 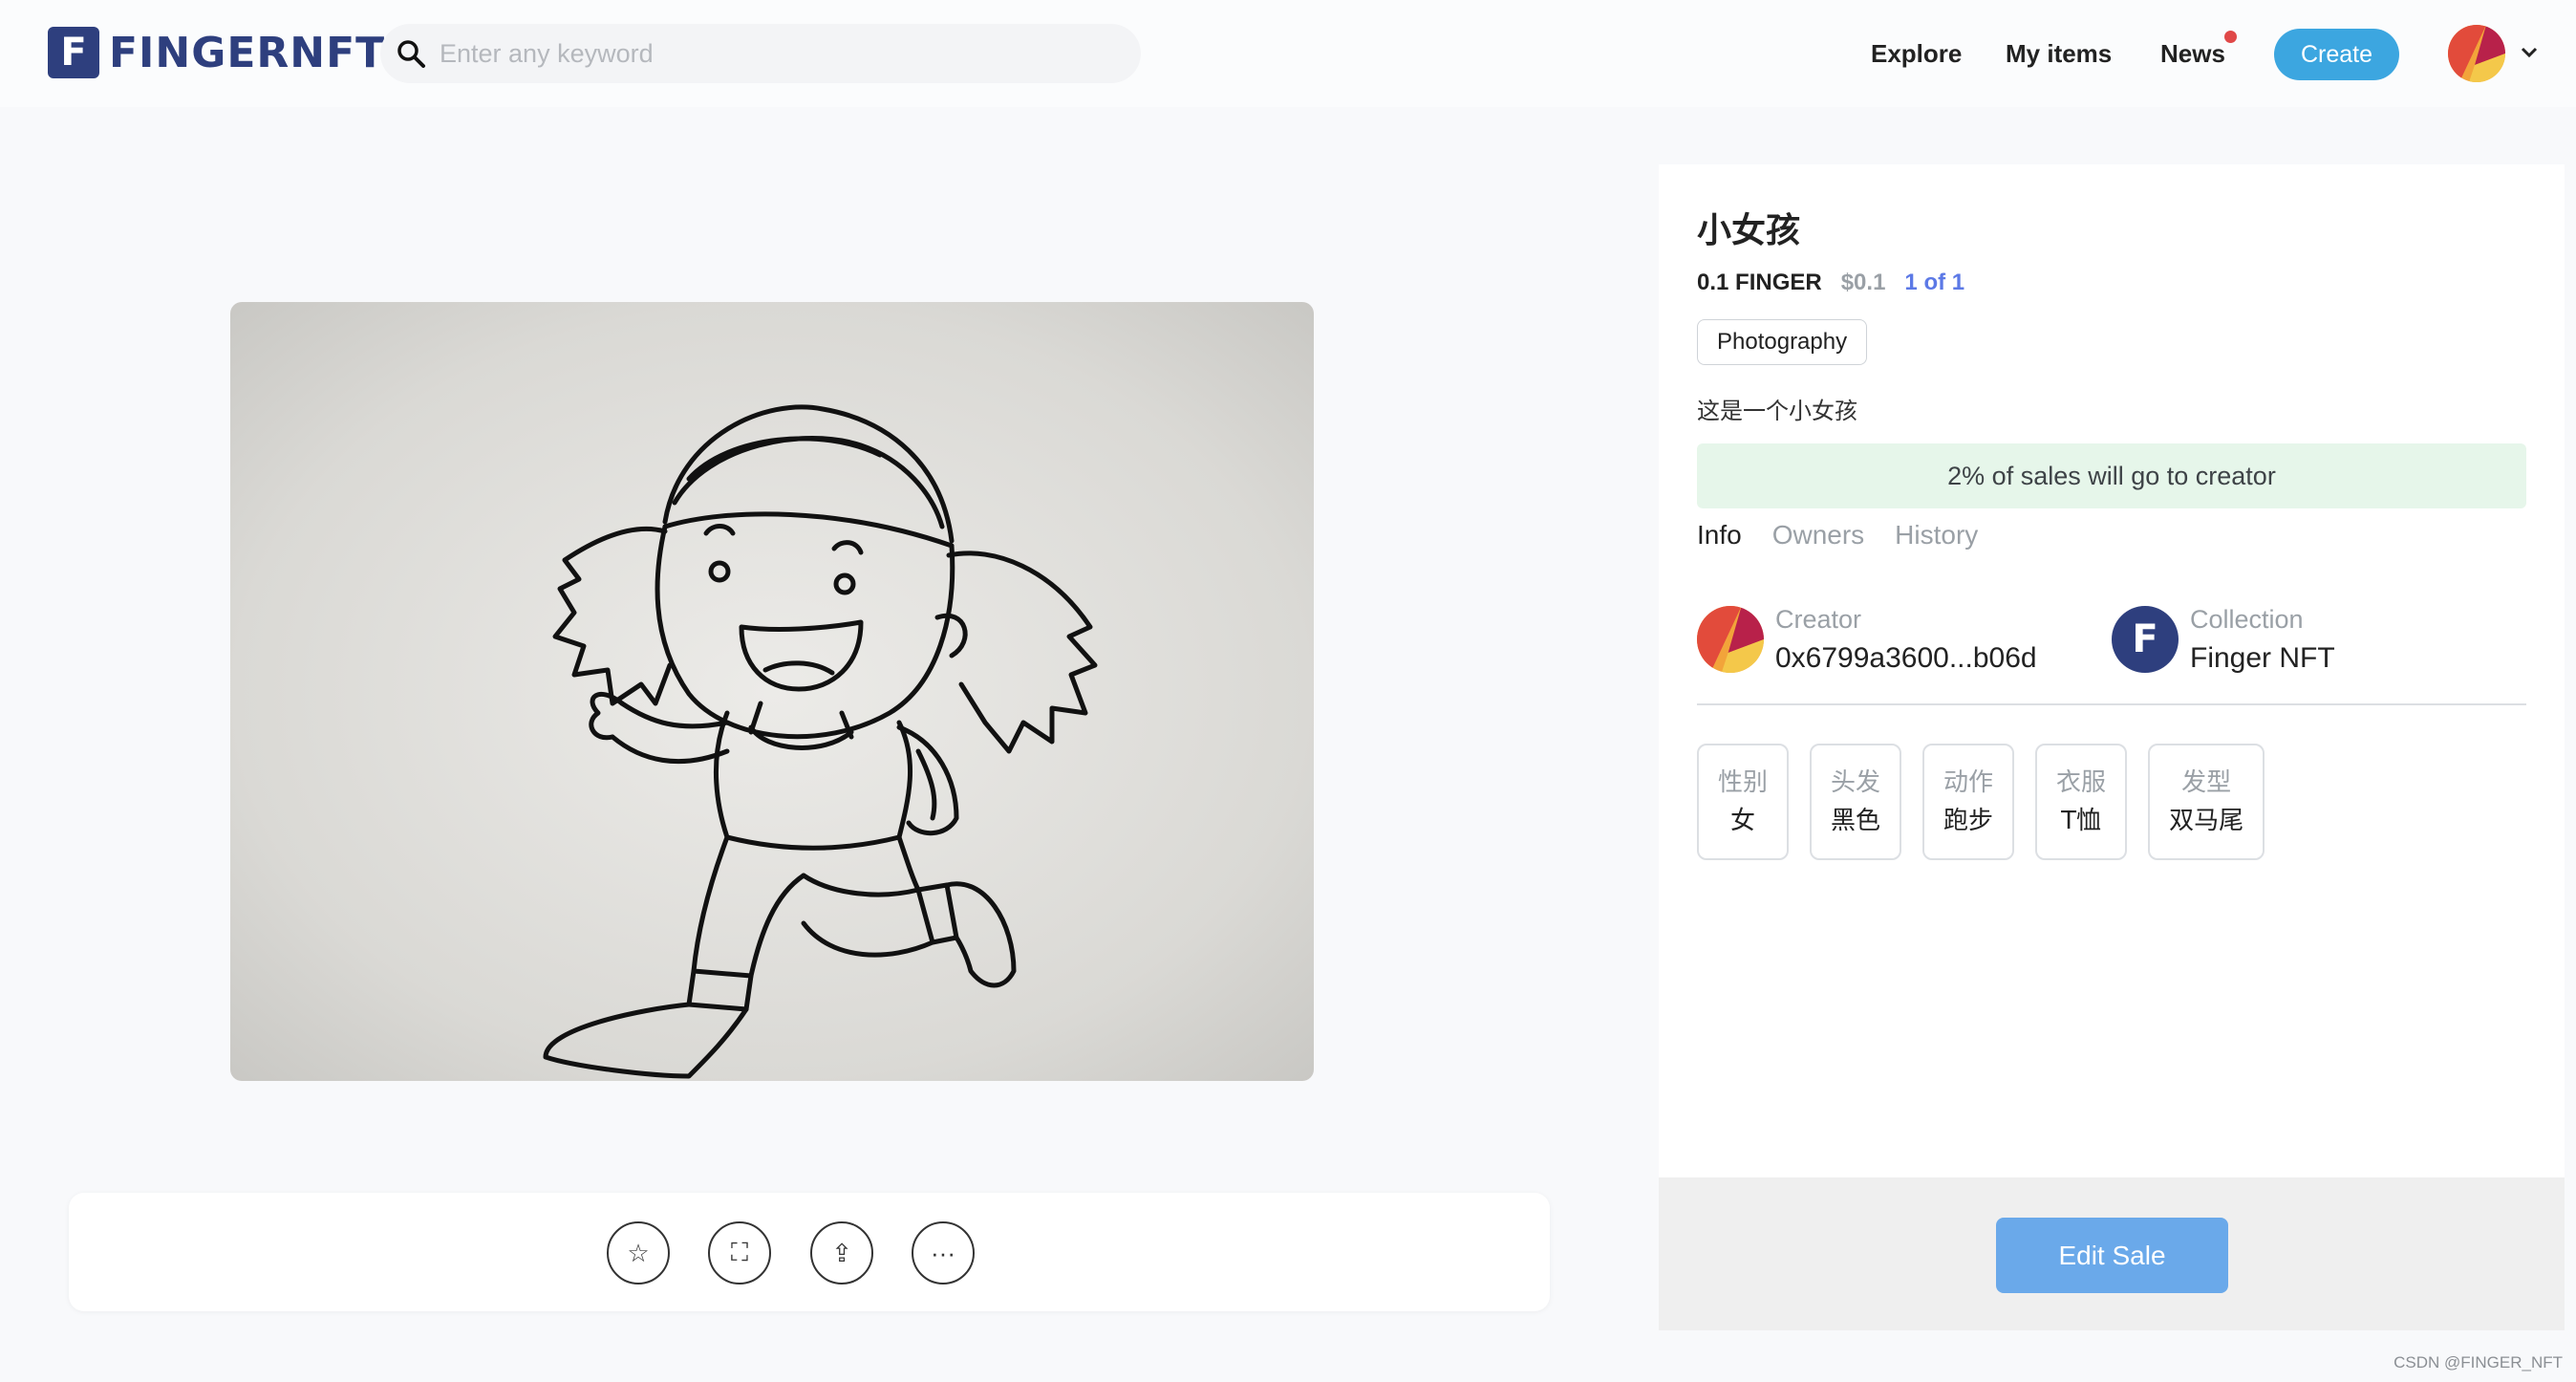 I want to click on favorite-button: ☆, so click(x=638, y=1253).